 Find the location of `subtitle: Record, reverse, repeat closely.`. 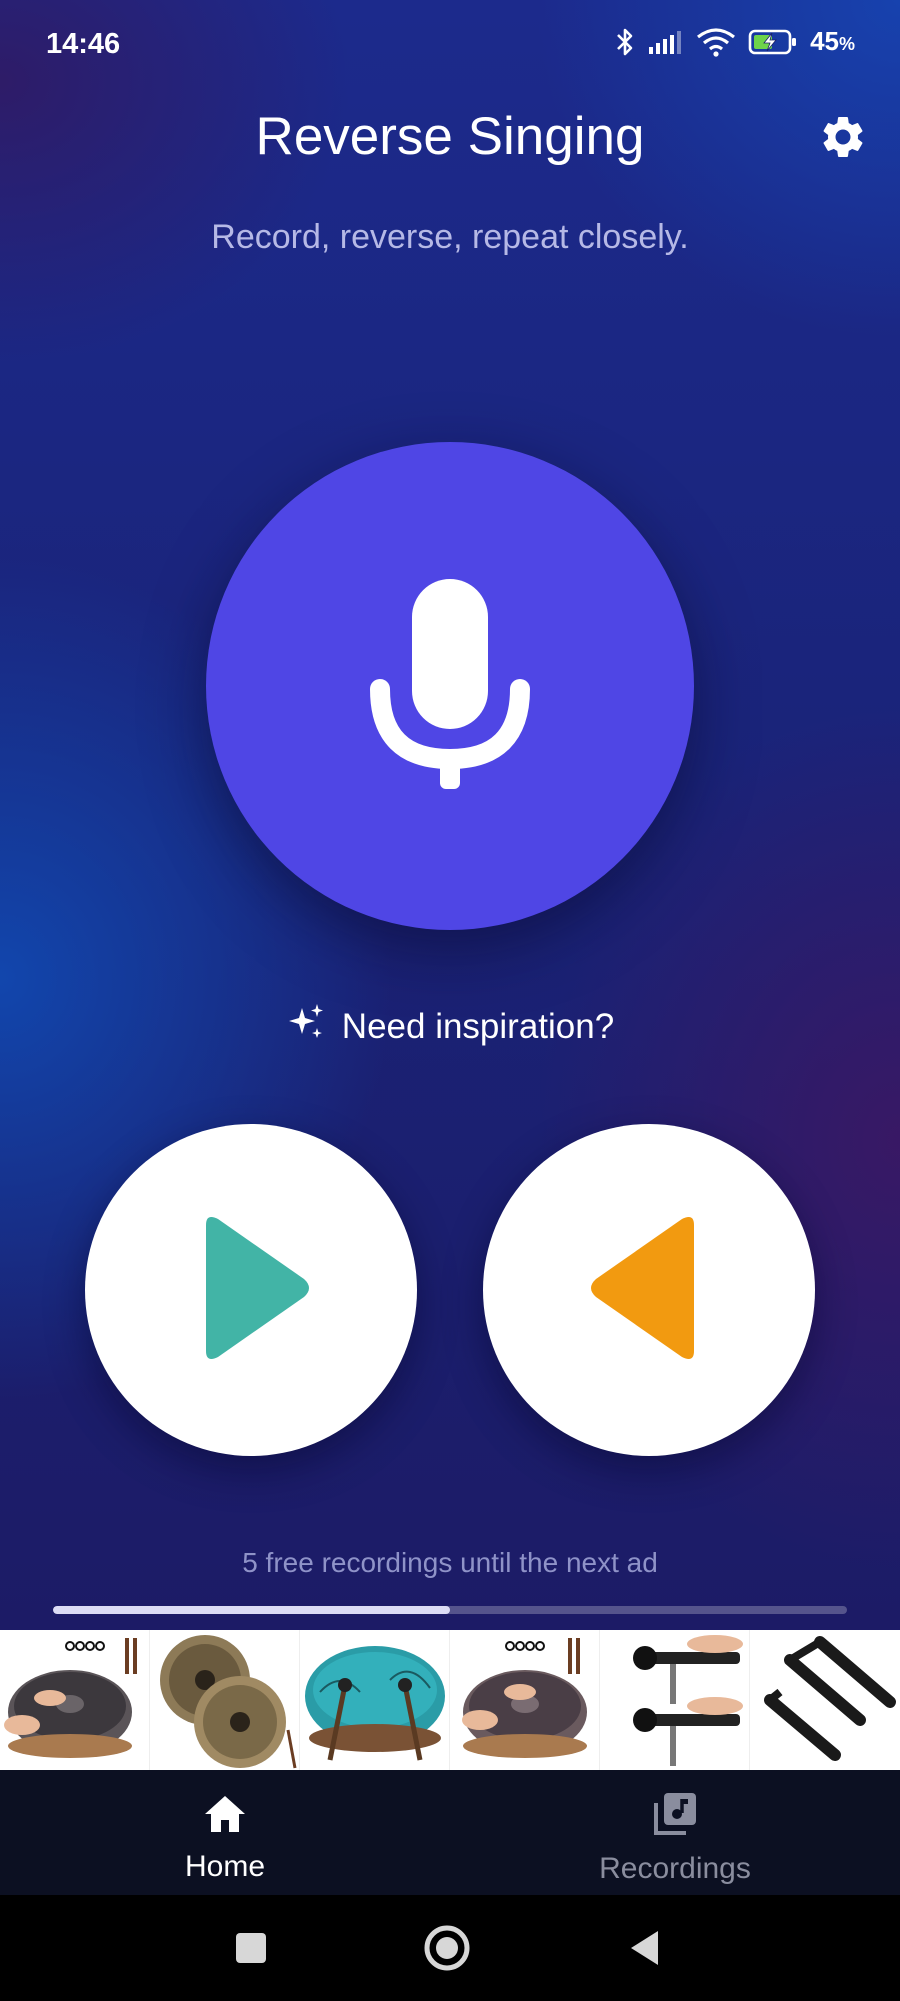

subtitle: Record, reverse, repeat closely. is located at coordinates (450, 237).